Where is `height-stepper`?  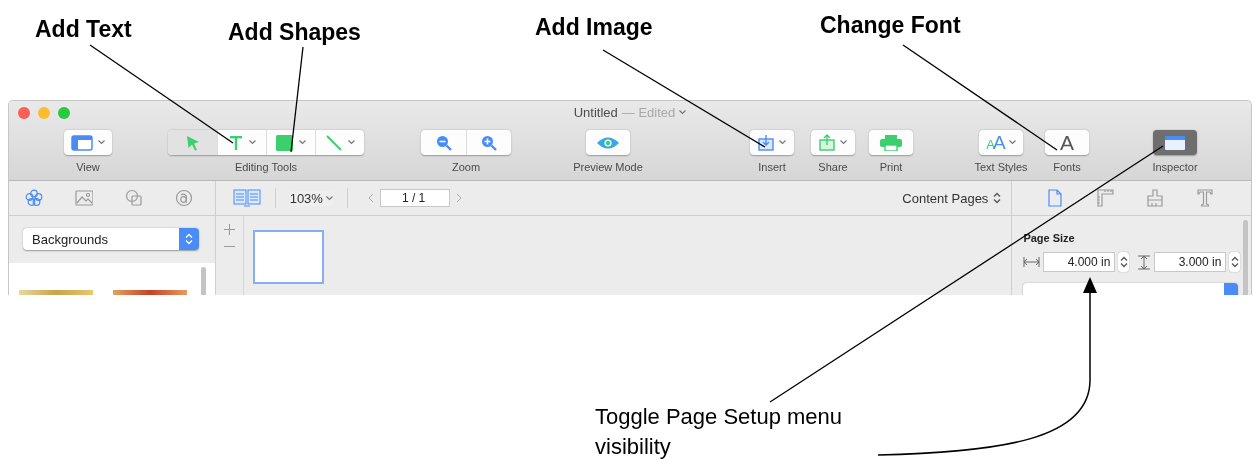
height-stepper is located at coordinates (1235, 262).